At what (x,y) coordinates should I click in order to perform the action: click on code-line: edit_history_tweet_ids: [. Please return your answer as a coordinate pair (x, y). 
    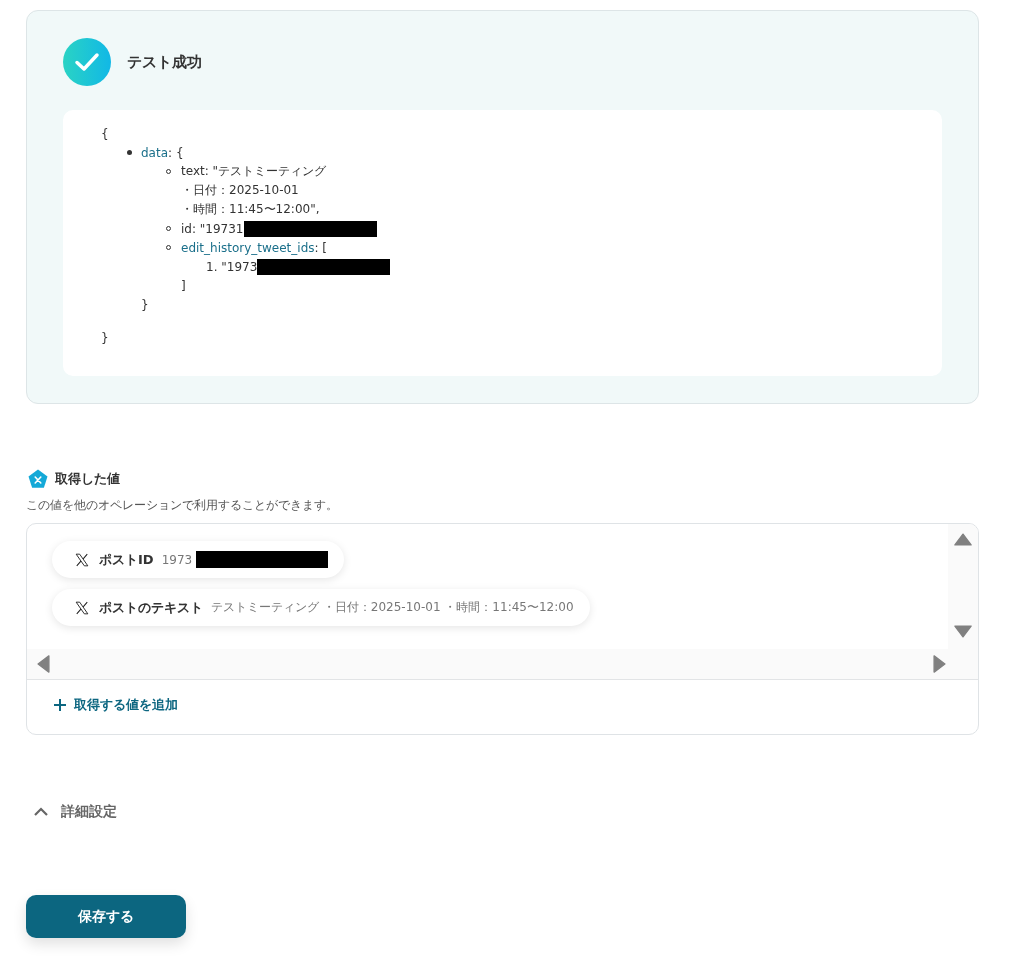
    Looking at the image, I should click on (254, 247).